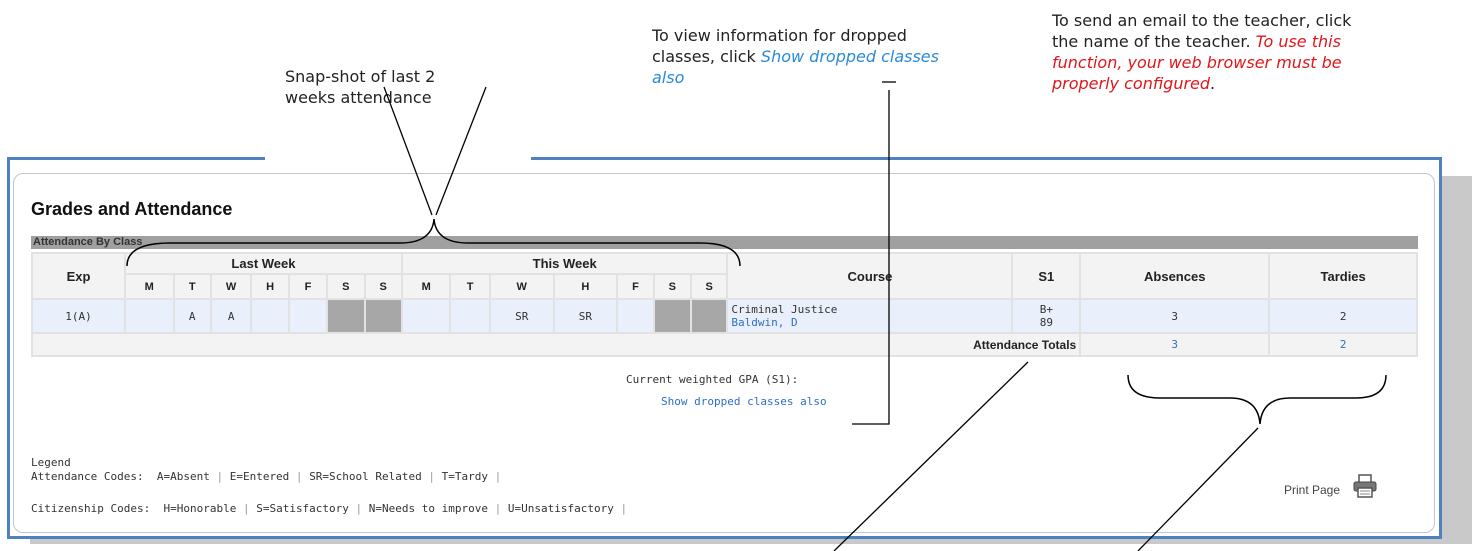  Describe the element at coordinates (1198, 489) in the screenshot. I see `callout-absences-line` at that location.